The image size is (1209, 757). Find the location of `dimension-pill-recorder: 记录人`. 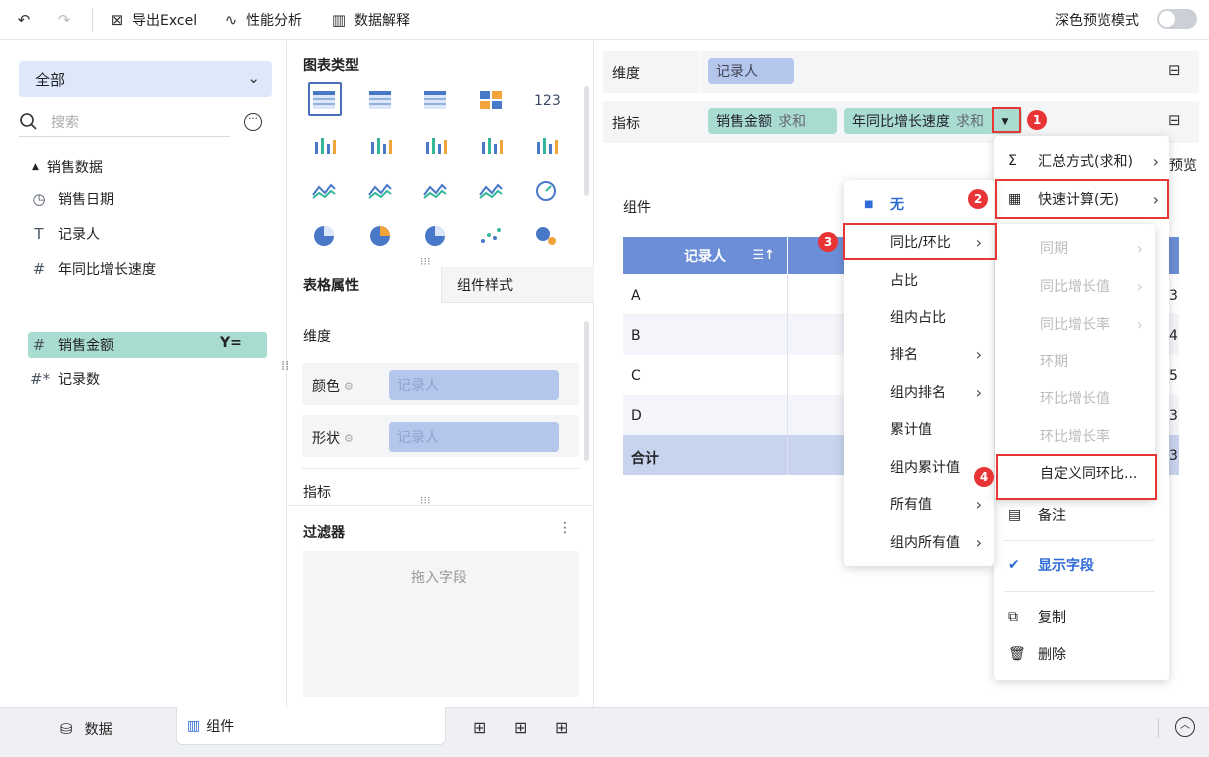

dimension-pill-recorder: 记录人 is located at coordinates (751, 71).